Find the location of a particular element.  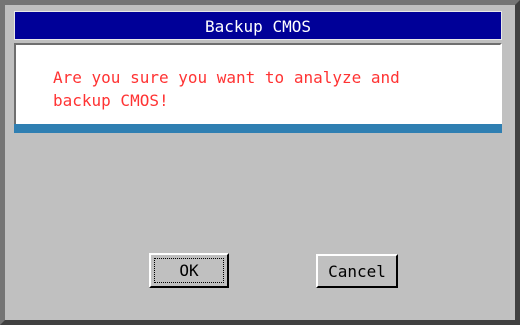

ok-button-label: OK is located at coordinates (189, 270).